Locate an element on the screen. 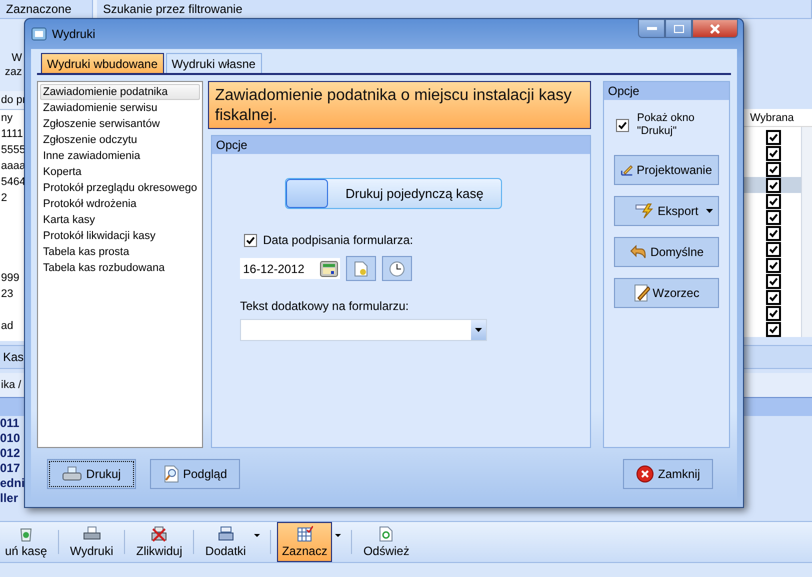 The image size is (812, 577). scrollbar is located at coordinates (806, 232).